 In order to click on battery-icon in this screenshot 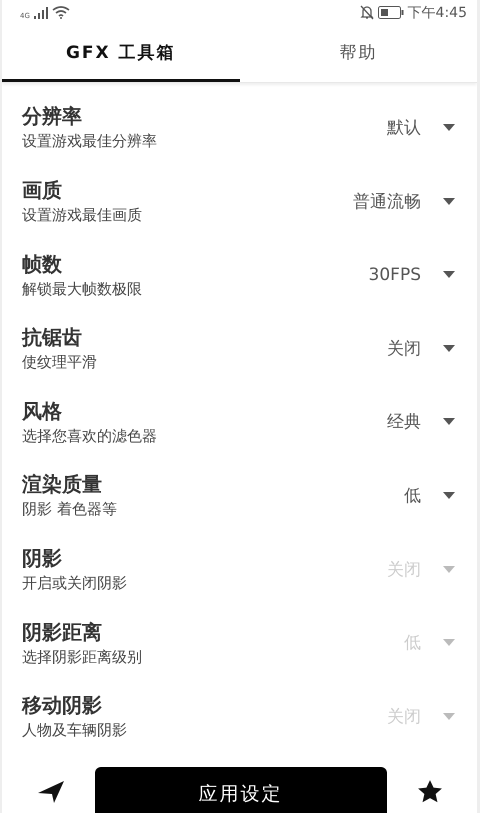, I will do `click(391, 13)`.